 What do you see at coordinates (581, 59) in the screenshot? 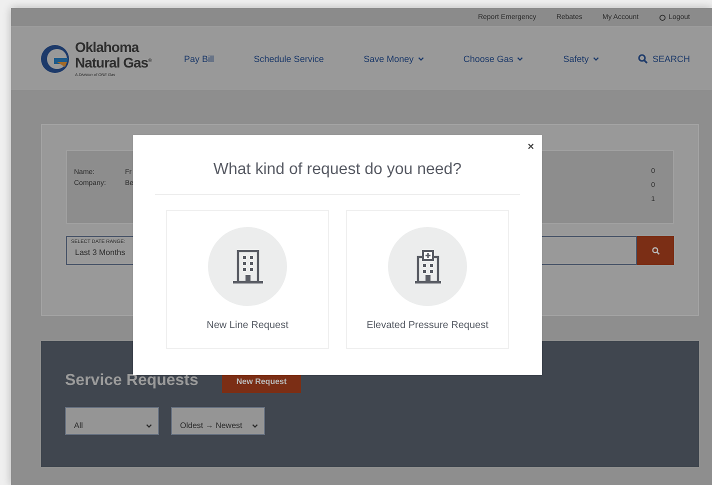
I see `nav-link: Safety` at bounding box center [581, 59].